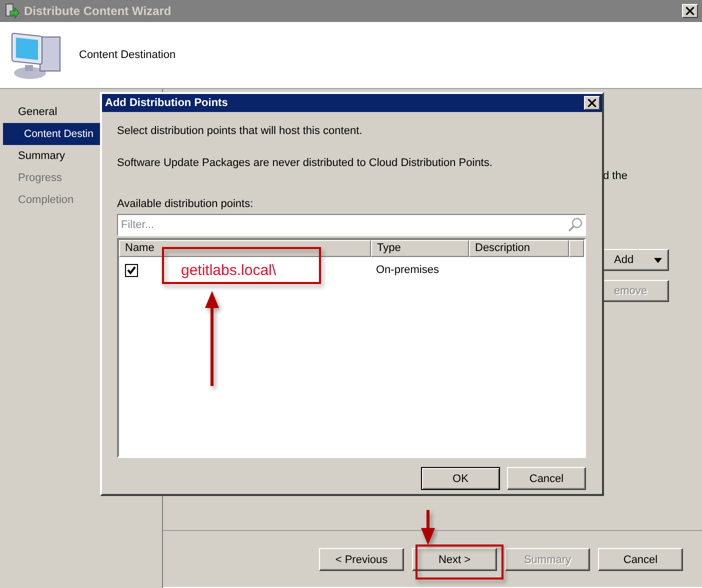 This screenshot has height=588, width=702. I want to click on column-header: Name, so click(245, 248).